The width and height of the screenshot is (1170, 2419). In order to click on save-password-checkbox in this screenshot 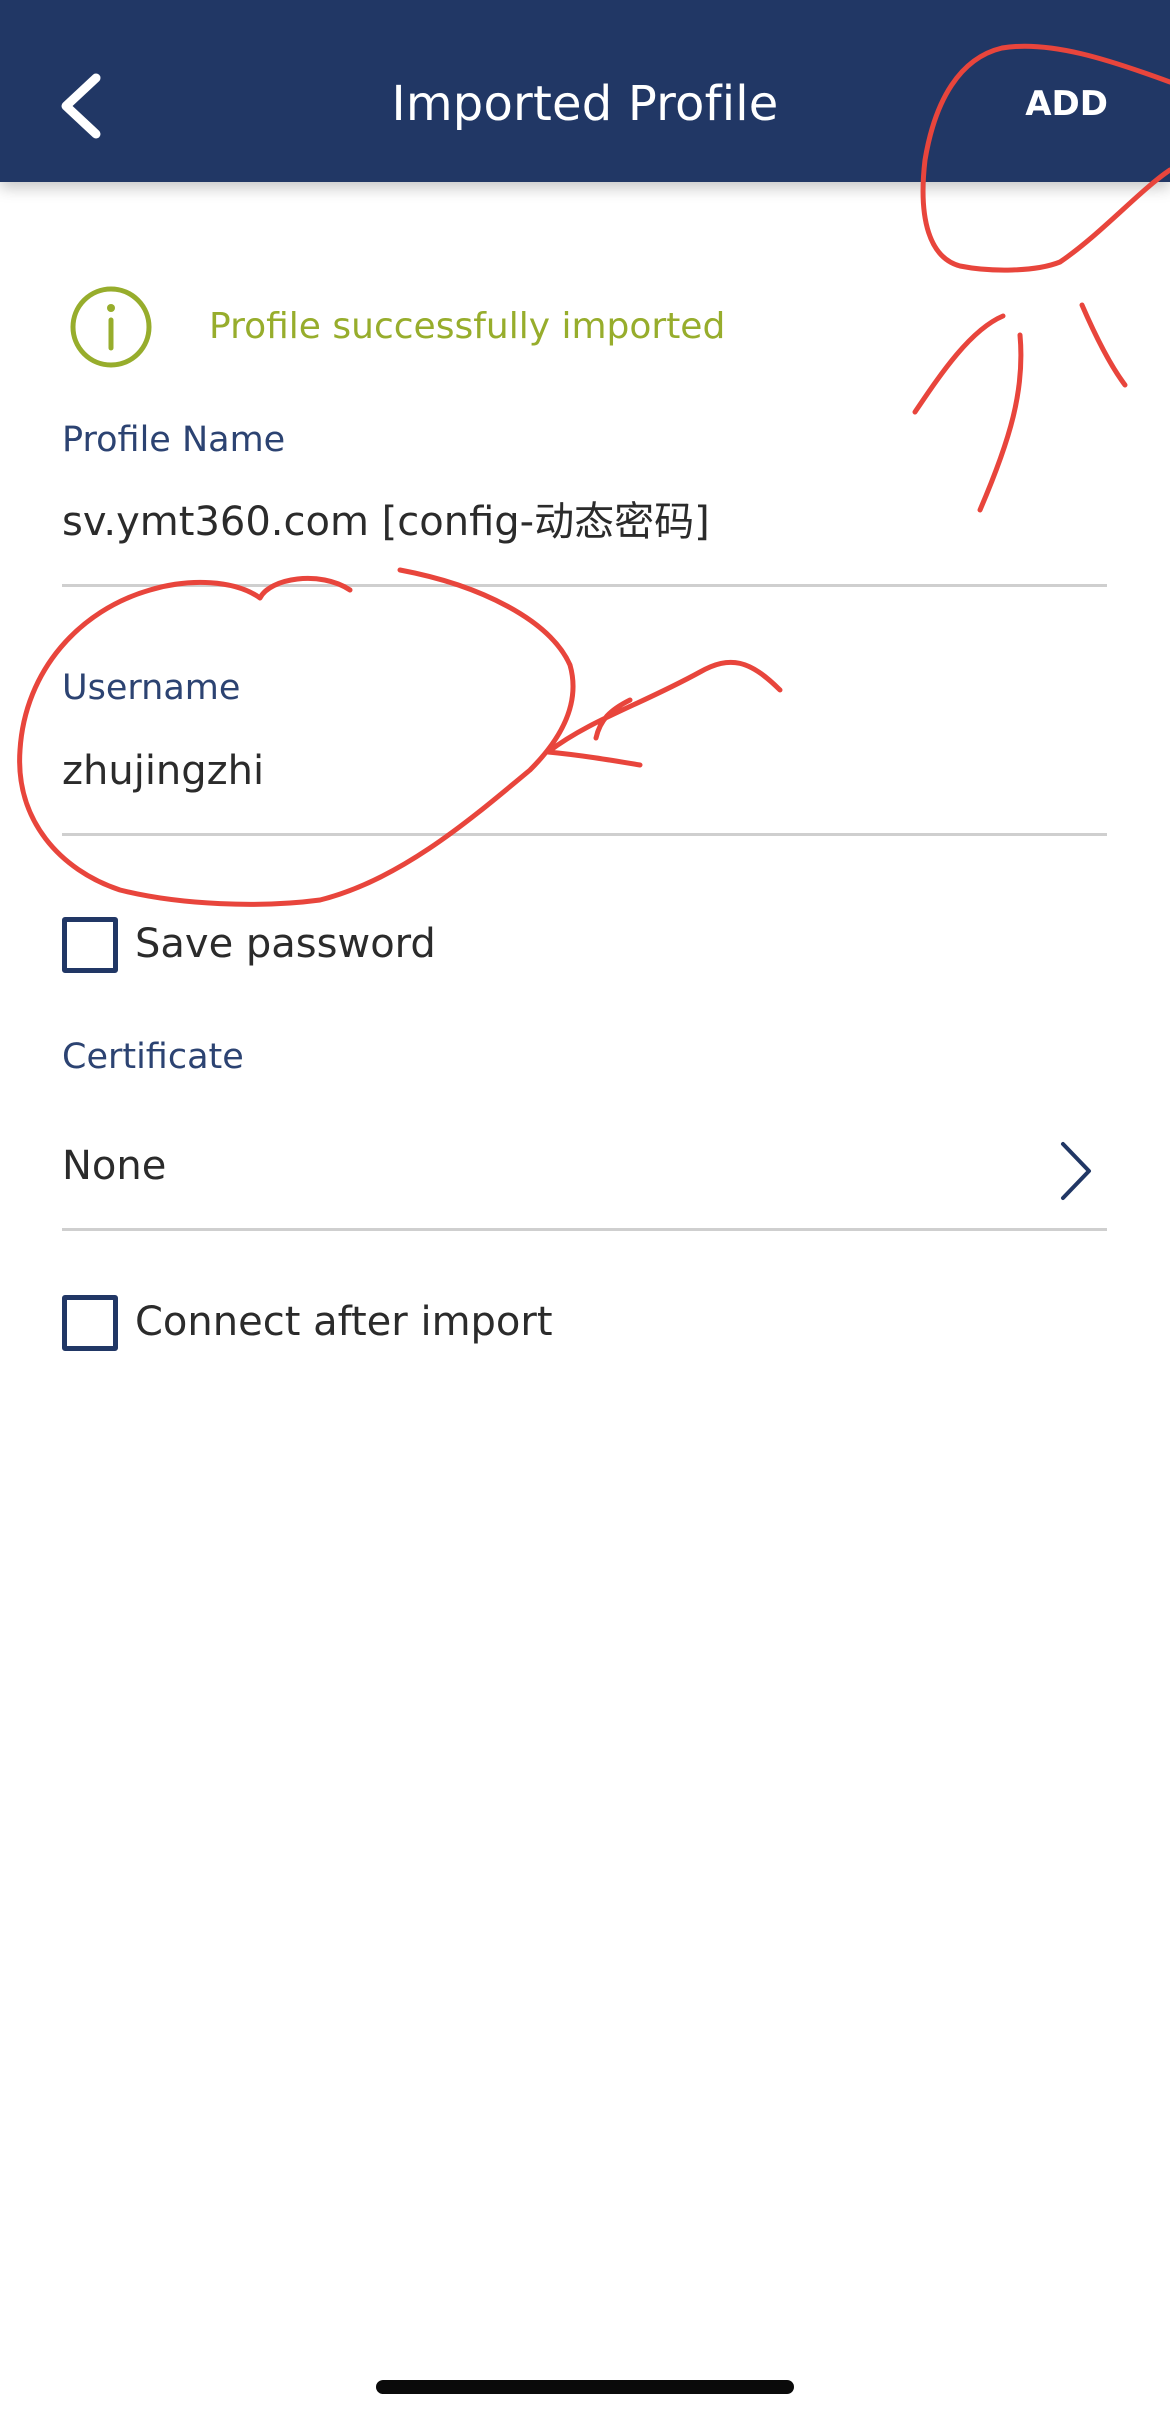, I will do `click(90, 945)`.